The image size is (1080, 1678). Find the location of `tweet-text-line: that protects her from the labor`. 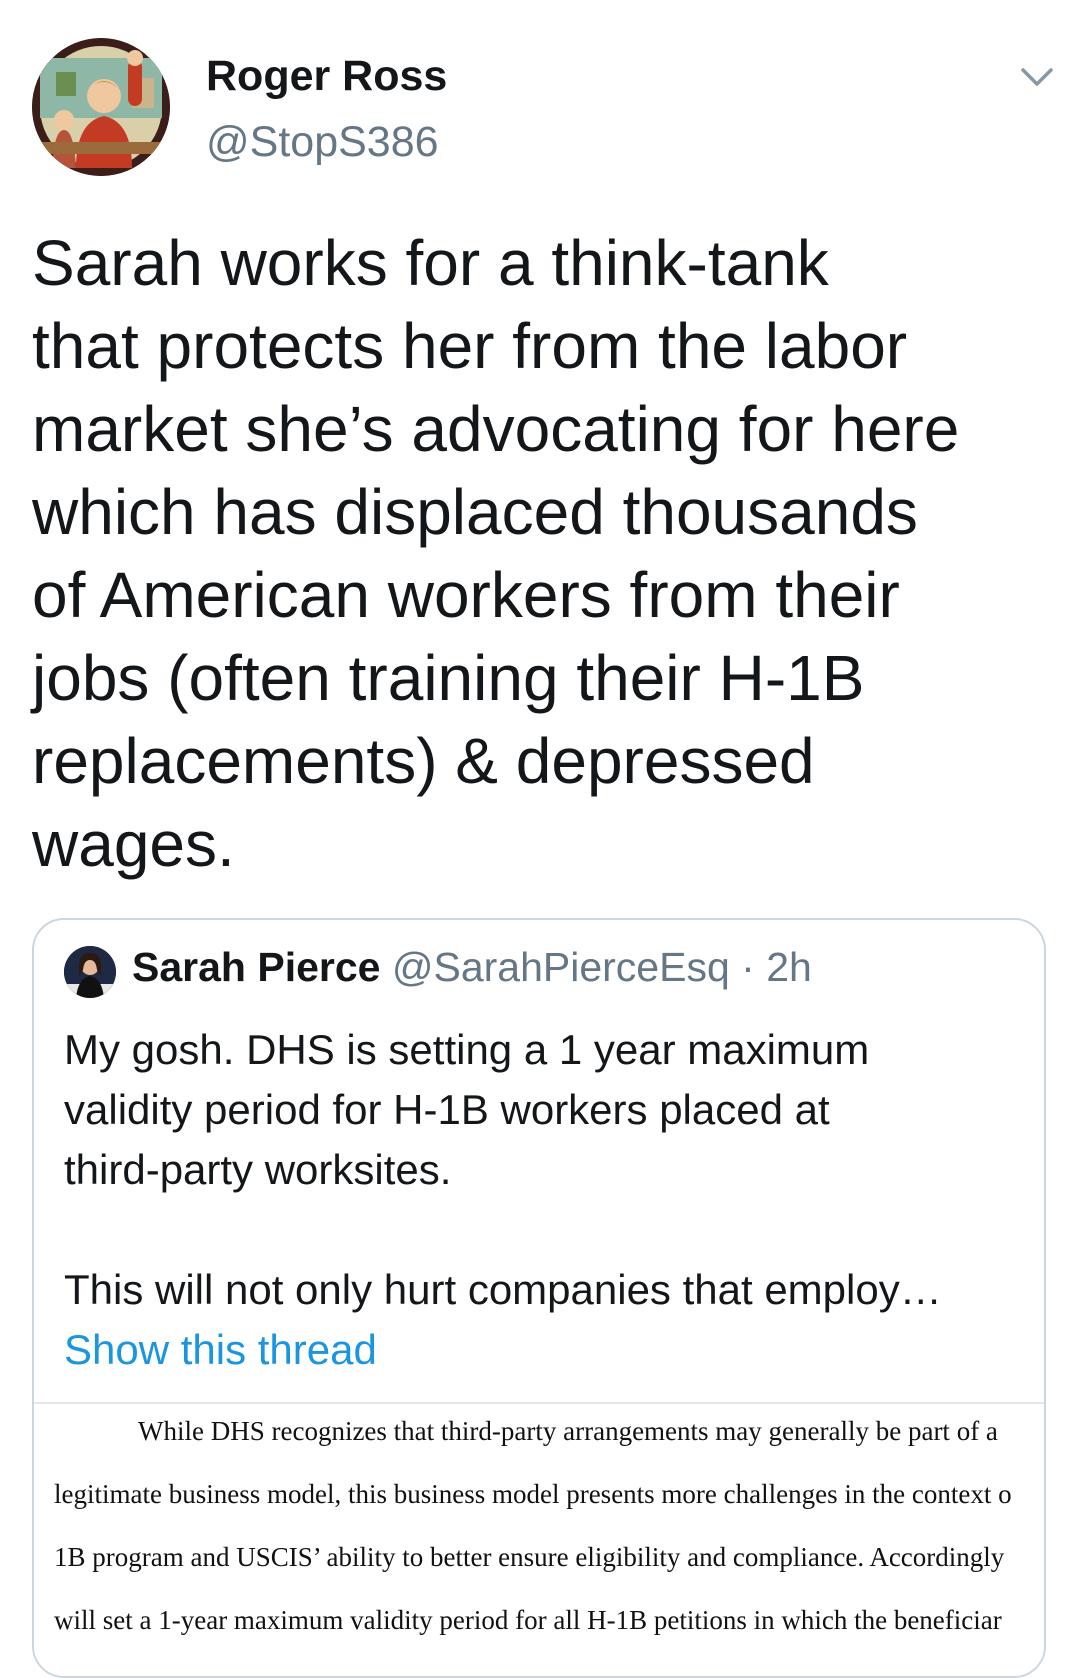

tweet-text-line: that protects her from the labor is located at coordinates (470, 346).